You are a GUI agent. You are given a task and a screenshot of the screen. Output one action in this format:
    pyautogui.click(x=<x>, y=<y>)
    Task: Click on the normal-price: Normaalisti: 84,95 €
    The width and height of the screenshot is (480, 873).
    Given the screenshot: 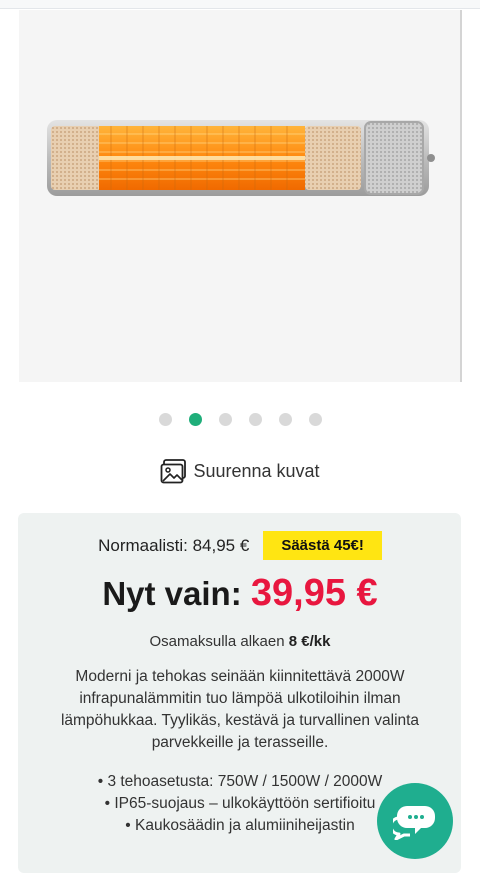 What is the action you would take?
    pyautogui.click(x=174, y=545)
    